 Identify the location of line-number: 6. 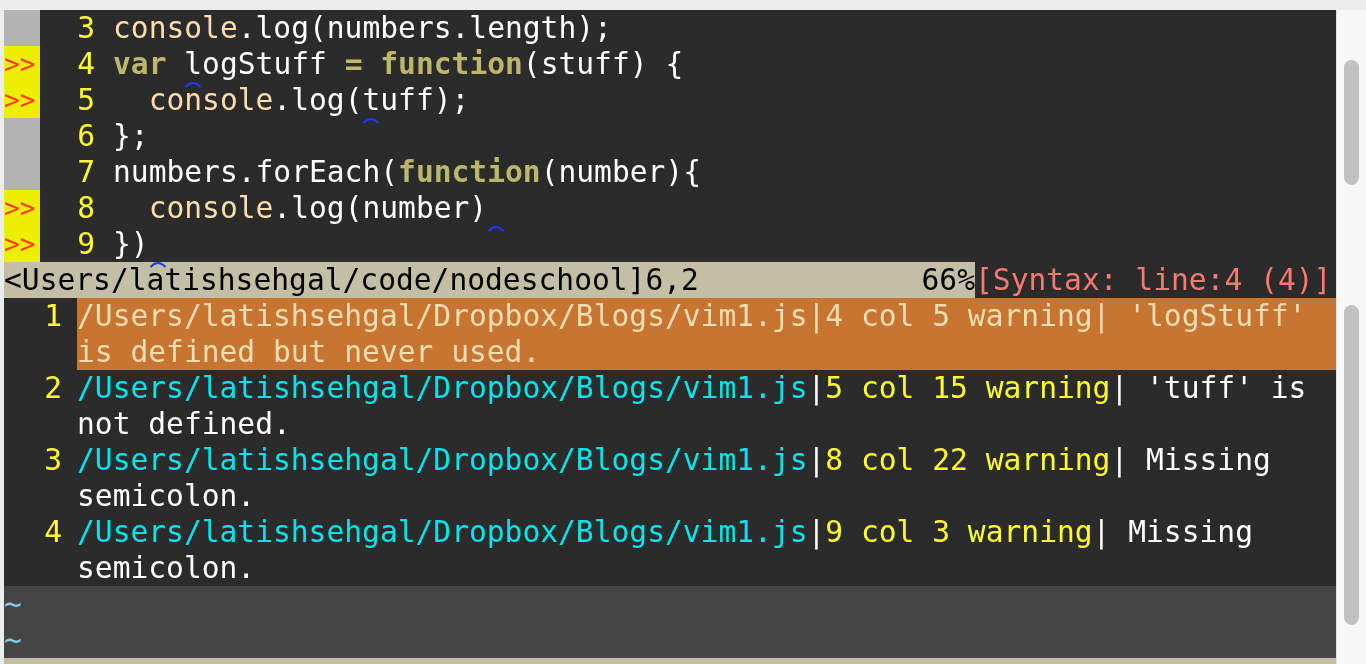
(86, 136).